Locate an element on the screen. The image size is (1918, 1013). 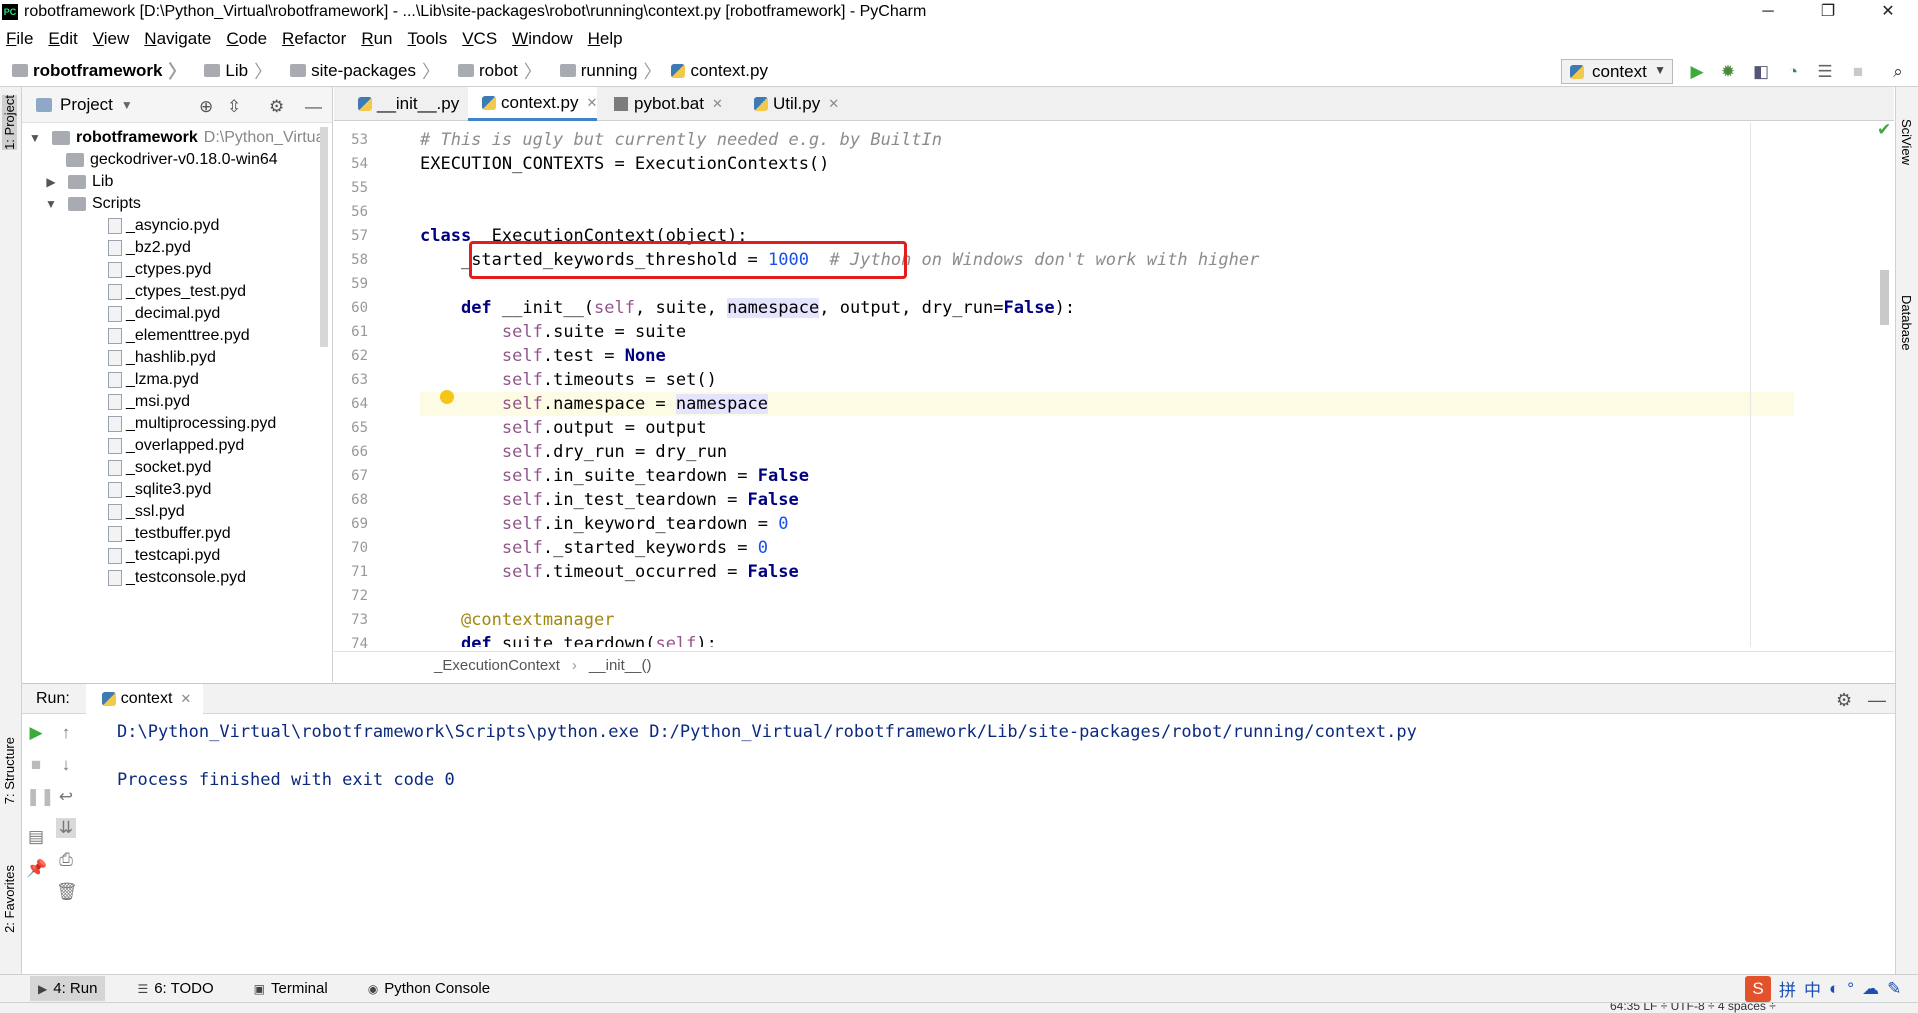
run-icon: ▶ is located at coordinates (1697, 72).